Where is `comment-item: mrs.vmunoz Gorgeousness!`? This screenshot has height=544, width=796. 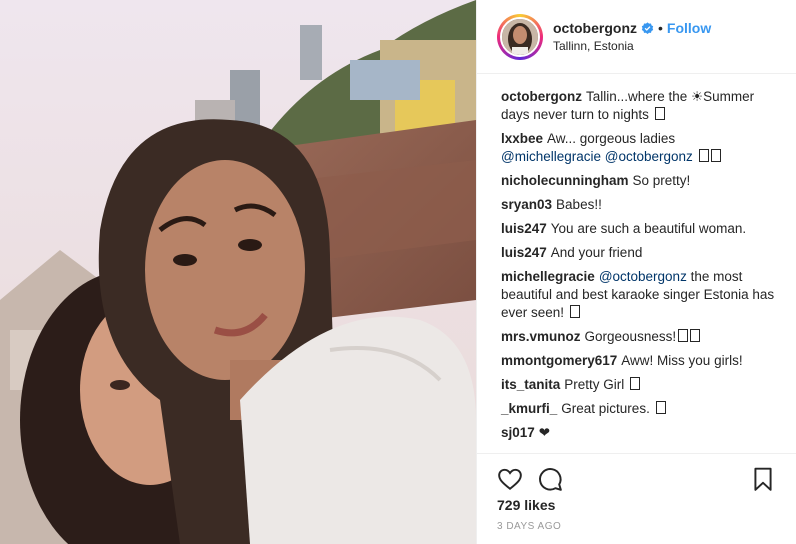 comment-item: mrs.vmunoz Gorgeousness! is located at coordinates (638, 337).